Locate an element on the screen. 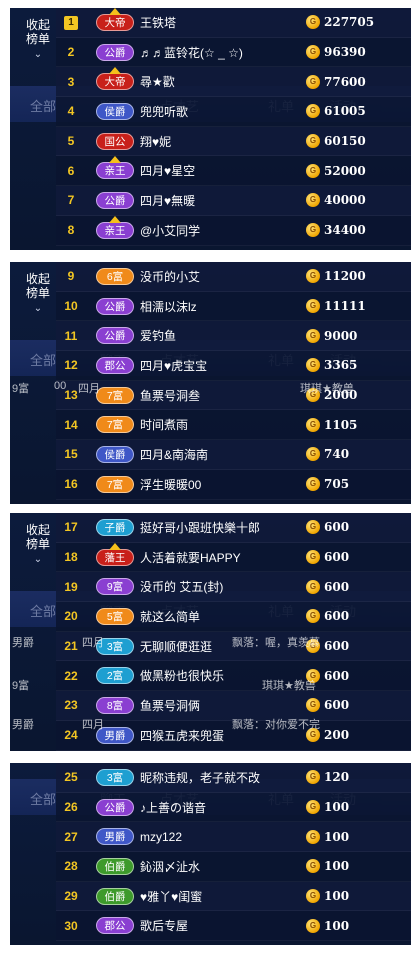 Image resolution: width=420 pixels, height=957 pixels. contribution-score: 740 is located at coordinates (337, 454).